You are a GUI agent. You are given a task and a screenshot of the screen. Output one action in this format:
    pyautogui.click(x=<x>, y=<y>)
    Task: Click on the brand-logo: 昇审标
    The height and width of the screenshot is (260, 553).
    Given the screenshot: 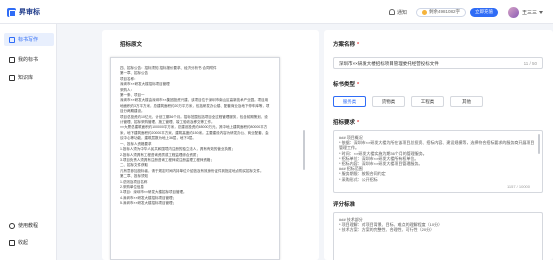 What is the action you would take?
    pyautogui.click(x=23, y=12)
    